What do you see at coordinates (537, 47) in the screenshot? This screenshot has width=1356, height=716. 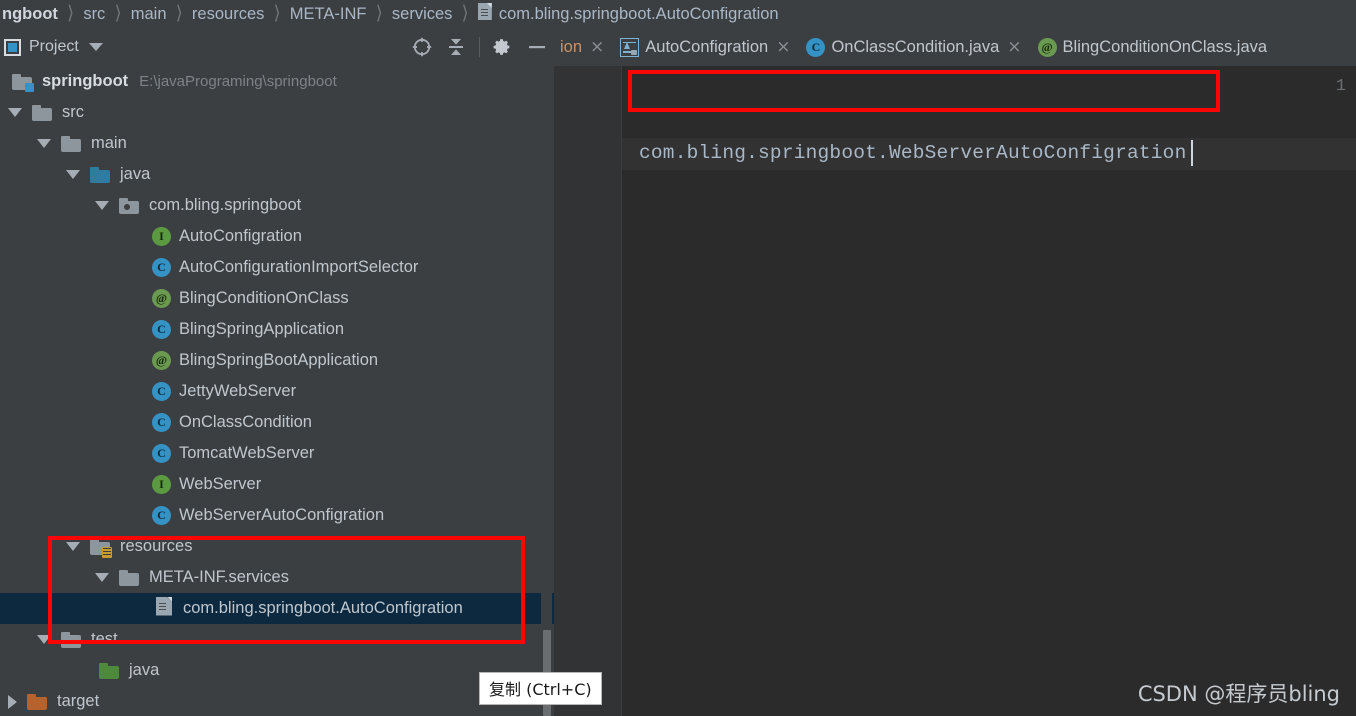 I see `hide-panel-icon` at bounding box center [537, 47].